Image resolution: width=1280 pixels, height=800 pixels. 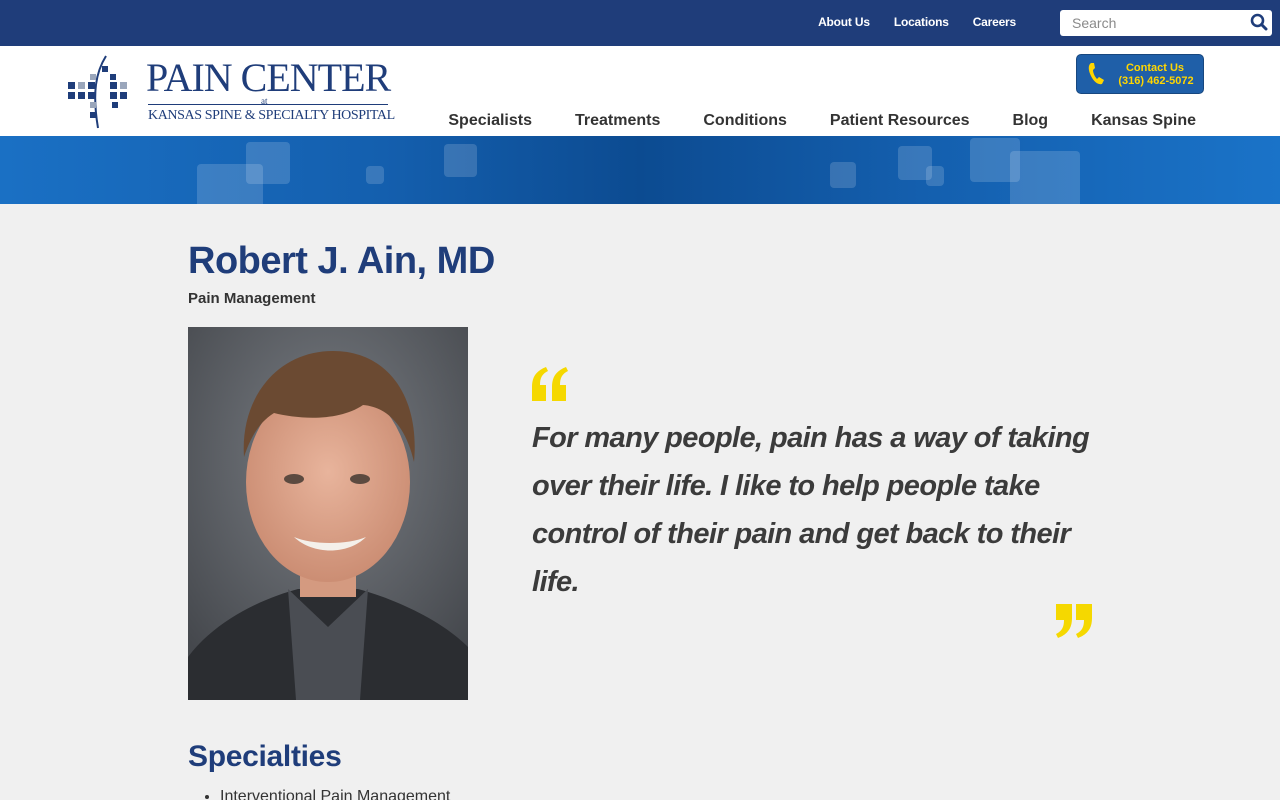 What do you see at coordinates (1031, 121) in the screenshot?
I see `nav-blog: Blog` at bounding box center [1031, 121].